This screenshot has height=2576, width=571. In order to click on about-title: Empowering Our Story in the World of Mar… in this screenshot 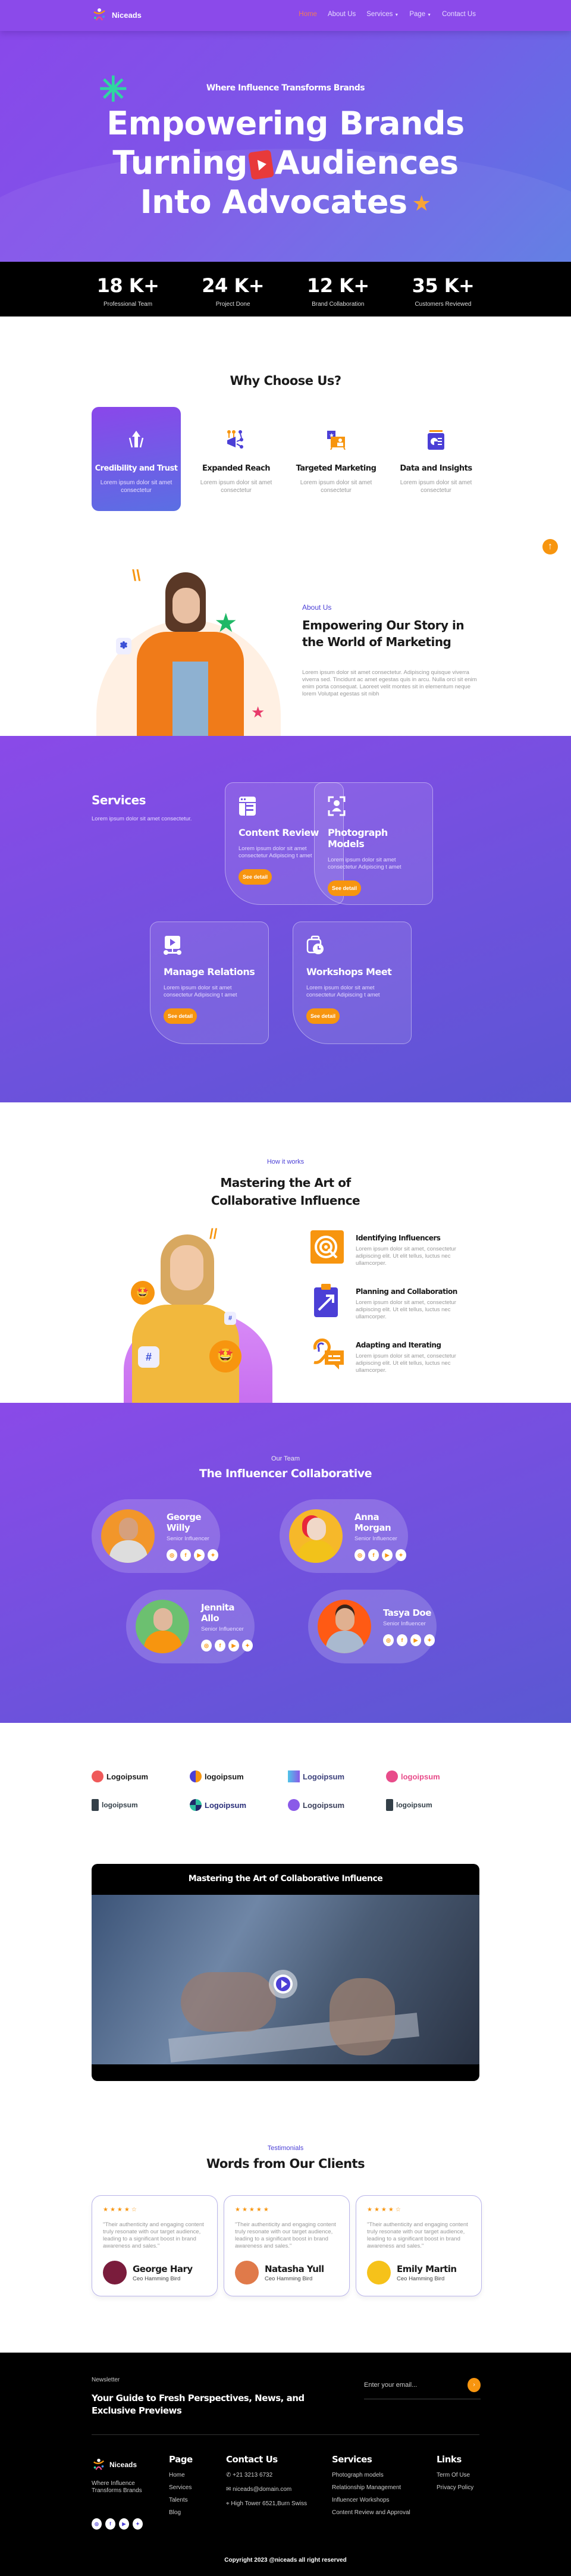, I will do `click(383, 633)`.